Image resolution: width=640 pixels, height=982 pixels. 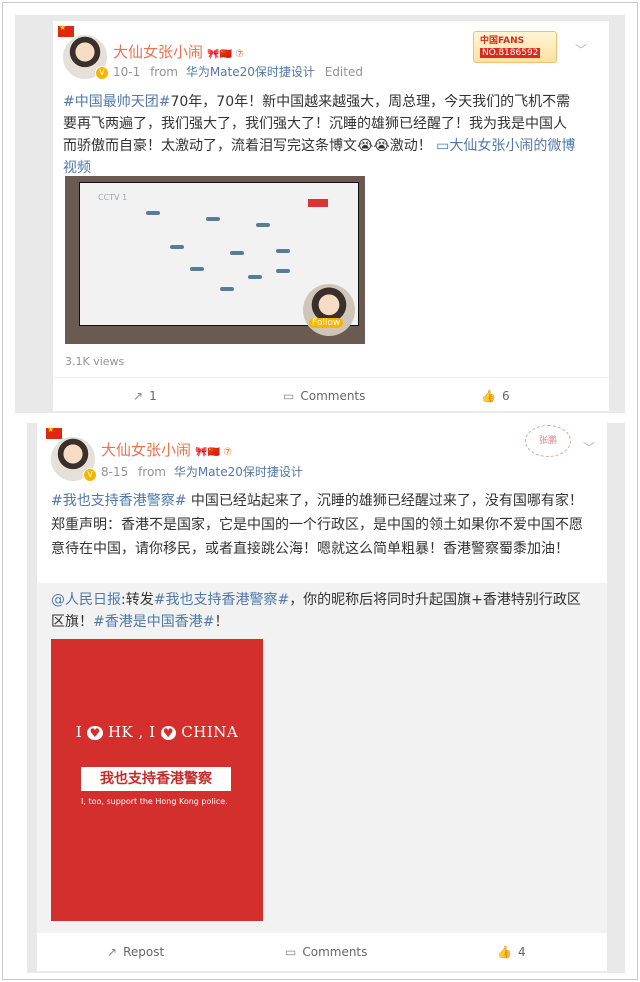 I want to click on repost-button: ↗ Repost, so click(x=135, y=952).